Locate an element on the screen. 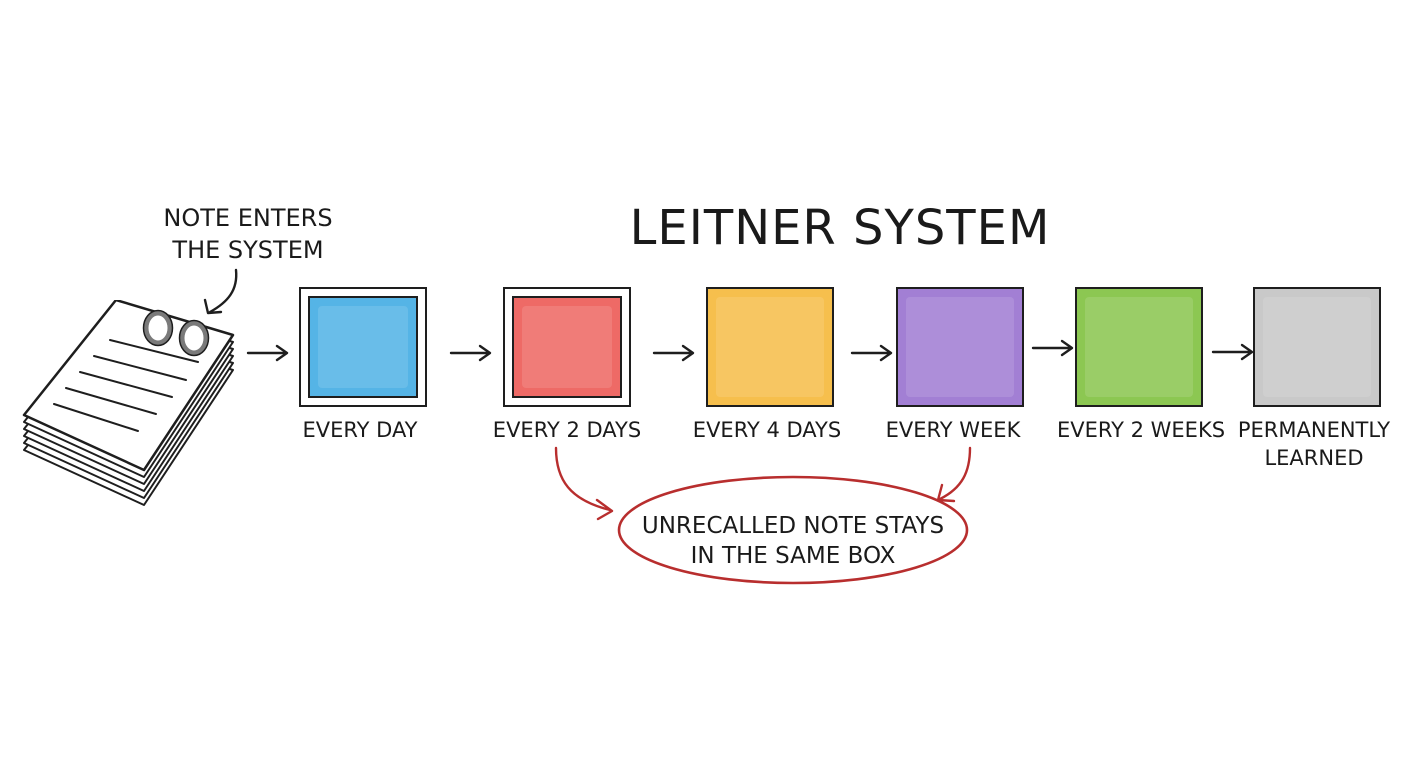  note-line-1: UNRECALLED NOTE STAYS is located at coordinates (793, 526).